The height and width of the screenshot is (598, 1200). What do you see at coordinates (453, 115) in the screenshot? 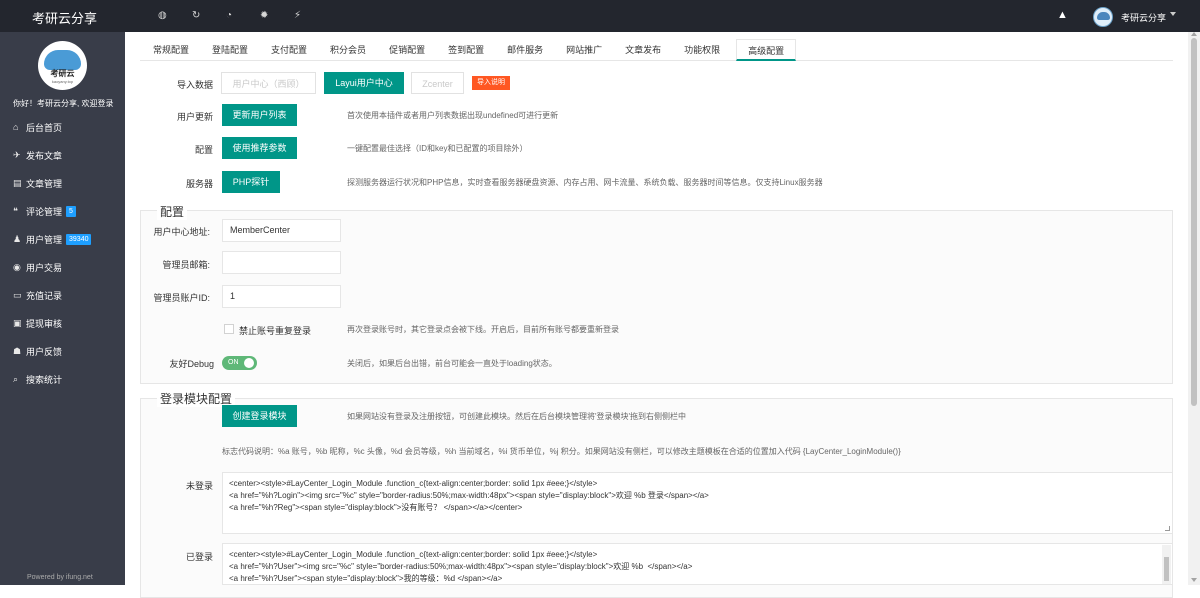
I see `update-hint: 首次使用本插件或者用户列表数据出现undefined可进行更新` at bounding box center [453, 115].